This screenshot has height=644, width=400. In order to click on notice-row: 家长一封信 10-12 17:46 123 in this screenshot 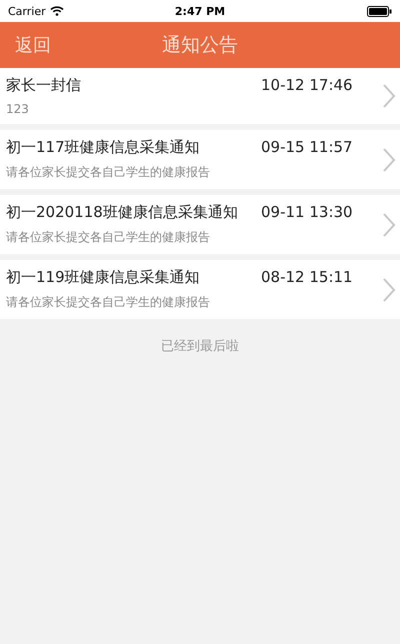, I will do `click(200, 96)`.